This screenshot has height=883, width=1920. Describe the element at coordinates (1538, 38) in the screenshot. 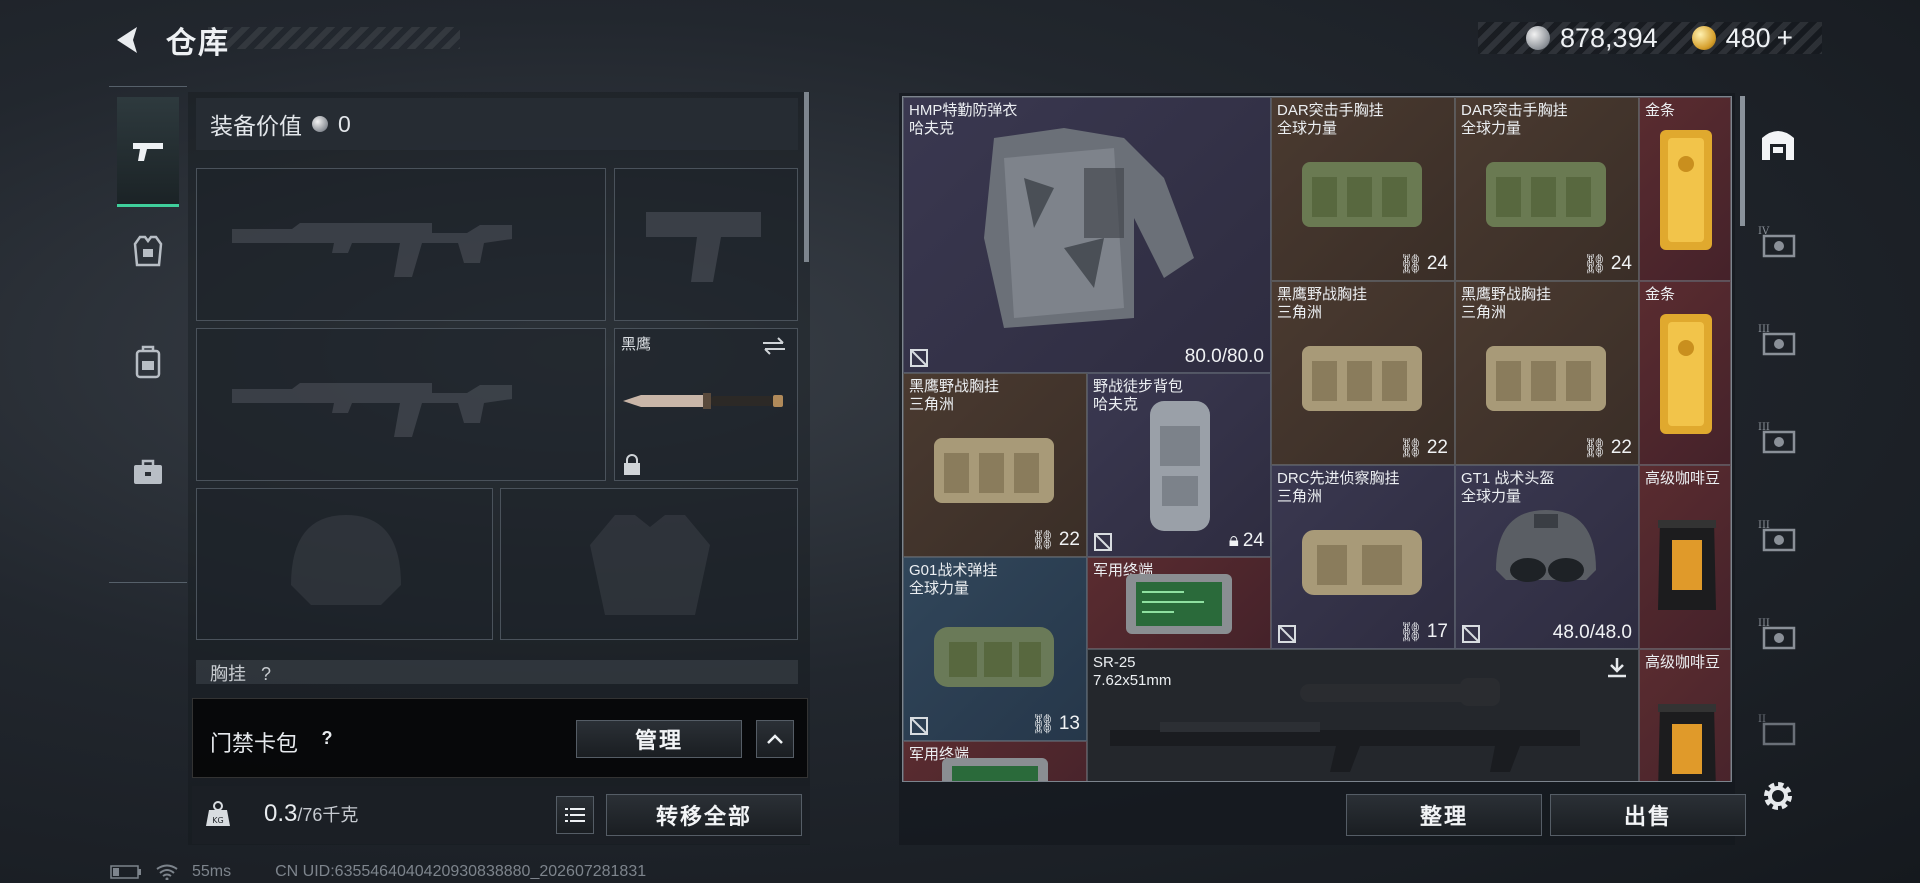

I see `silver-coin-icon` at that location.